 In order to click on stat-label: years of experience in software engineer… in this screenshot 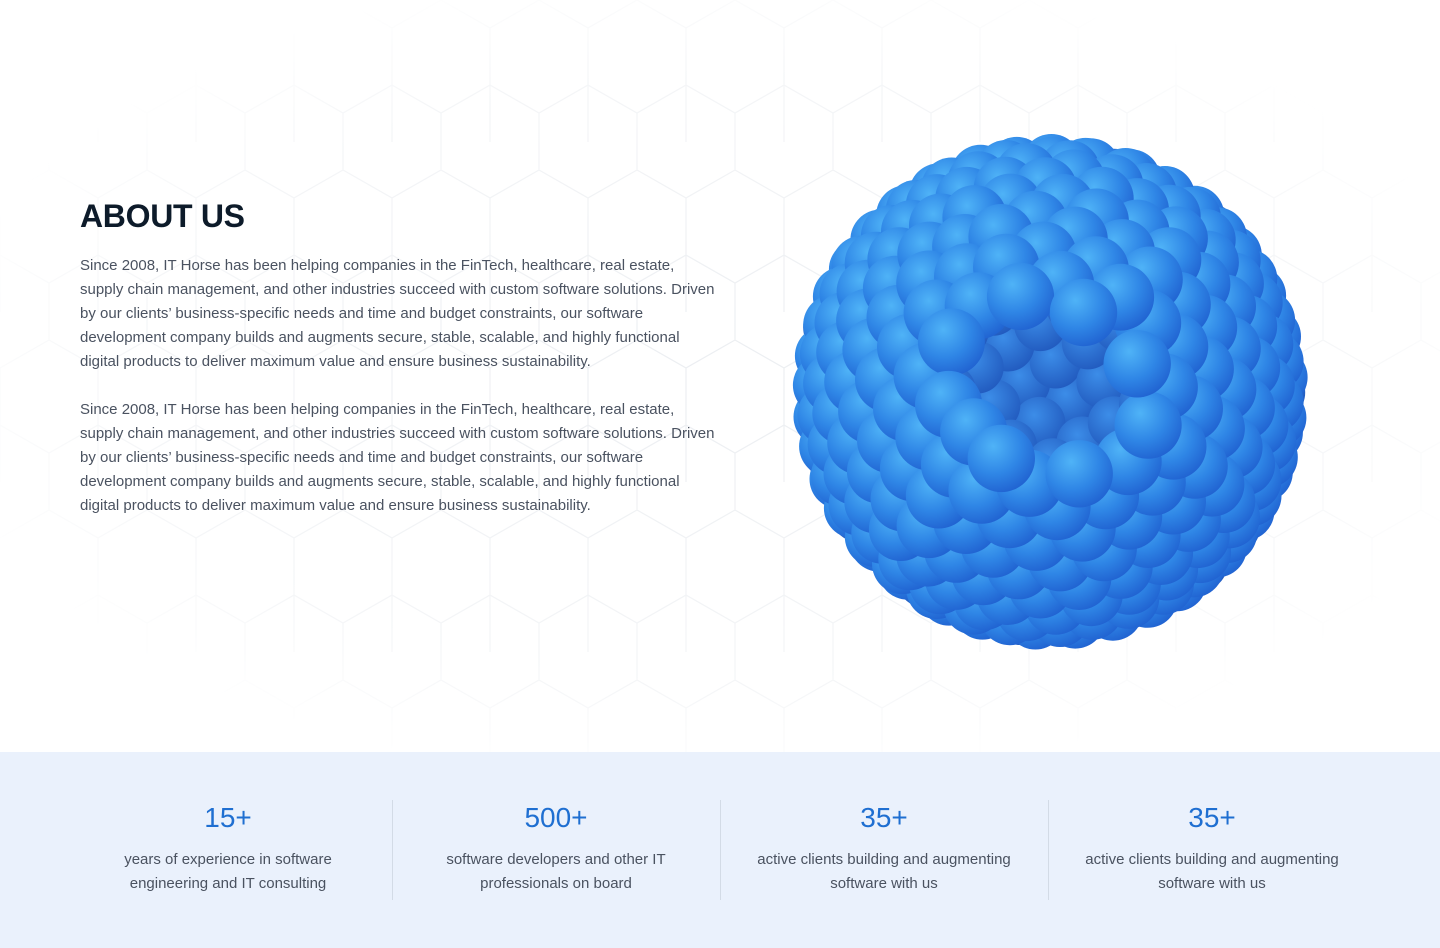, I will do `click(228, 871)`.